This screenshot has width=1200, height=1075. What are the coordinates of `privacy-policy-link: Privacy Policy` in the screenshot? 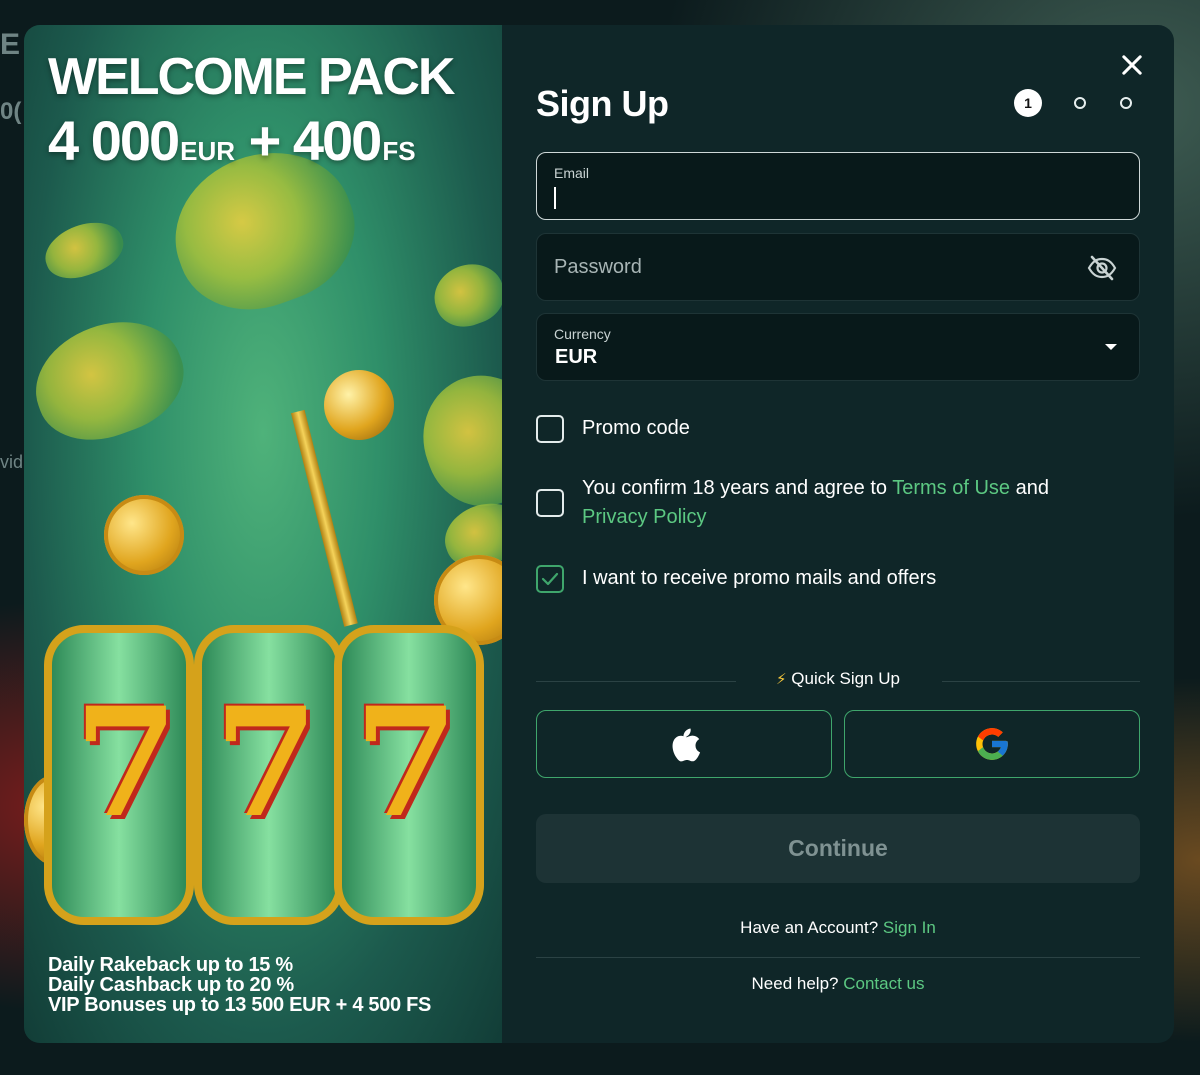 It's located at (644, 517).